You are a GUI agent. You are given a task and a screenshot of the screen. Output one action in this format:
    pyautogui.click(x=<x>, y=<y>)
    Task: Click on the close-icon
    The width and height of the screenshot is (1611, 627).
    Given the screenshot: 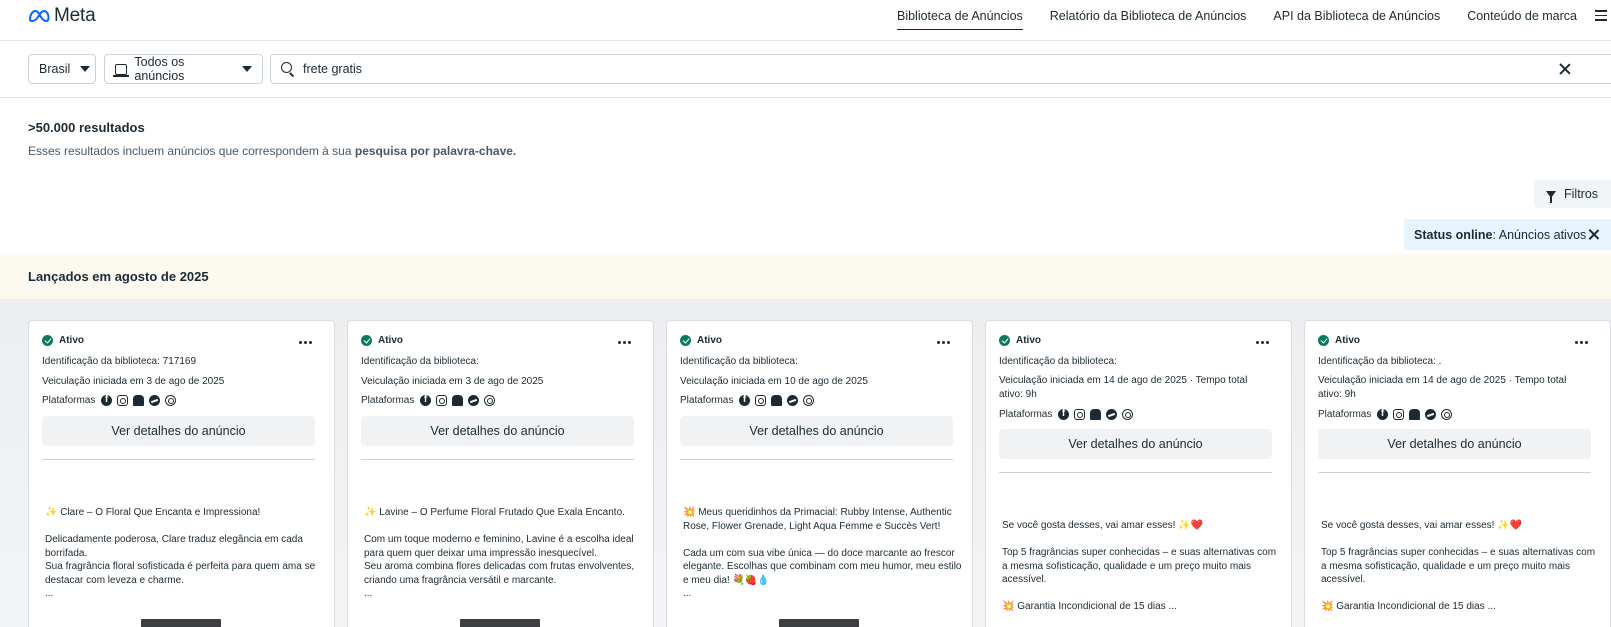 What is the action you would take?
    pyautogui.click(x=1593, y=234)
    